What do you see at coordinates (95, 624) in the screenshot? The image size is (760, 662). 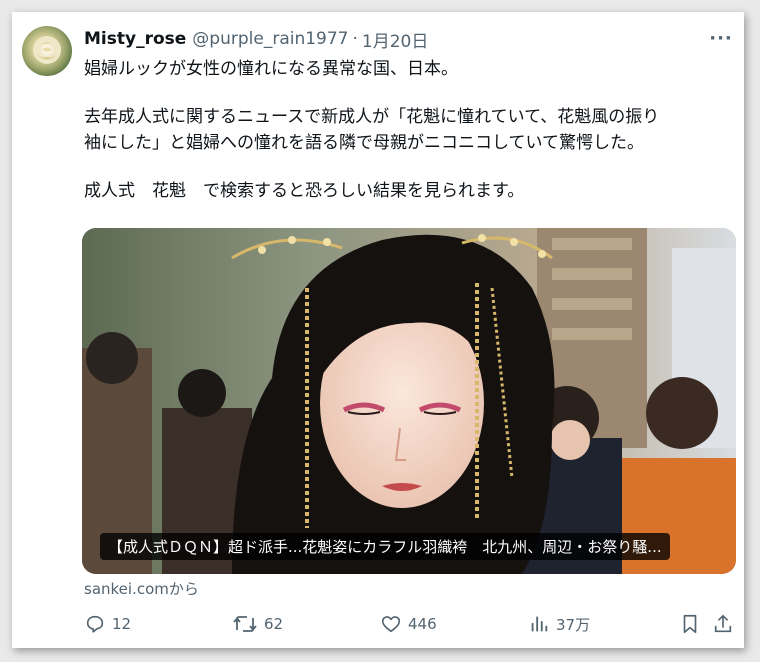 I see `reply-icon` at bounding box center [95, 624].